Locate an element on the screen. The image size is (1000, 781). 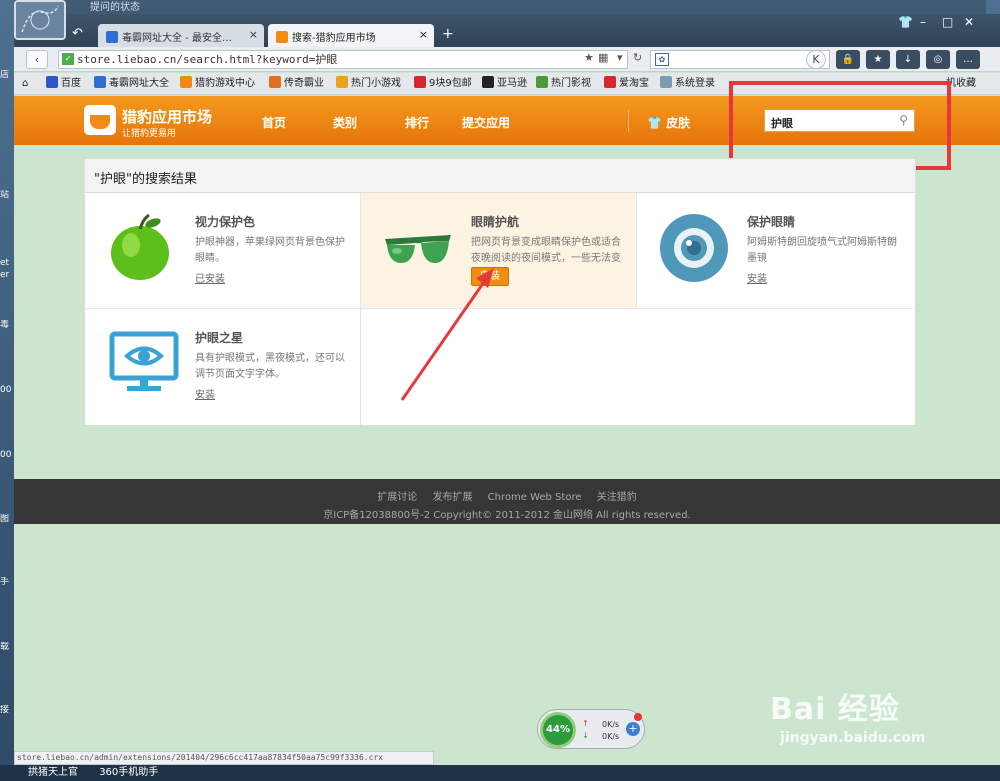
tab-liebao-search: 搜索-猎豹应用市场 × is located at coordinates (351, 35).